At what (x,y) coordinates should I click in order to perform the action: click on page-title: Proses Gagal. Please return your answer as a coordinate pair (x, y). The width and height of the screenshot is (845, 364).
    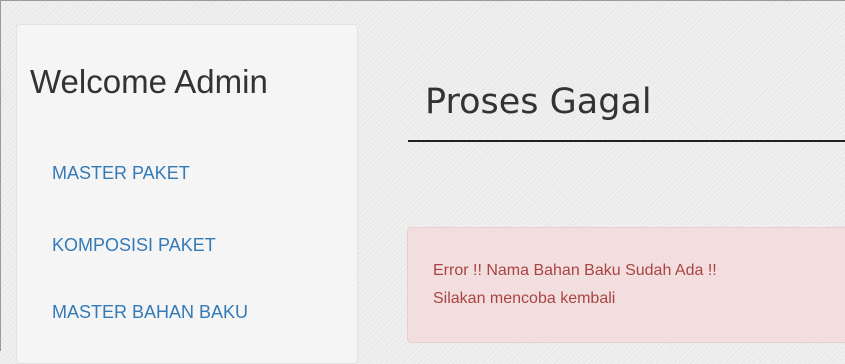
    Looking at the image, I should click on (538, 102).